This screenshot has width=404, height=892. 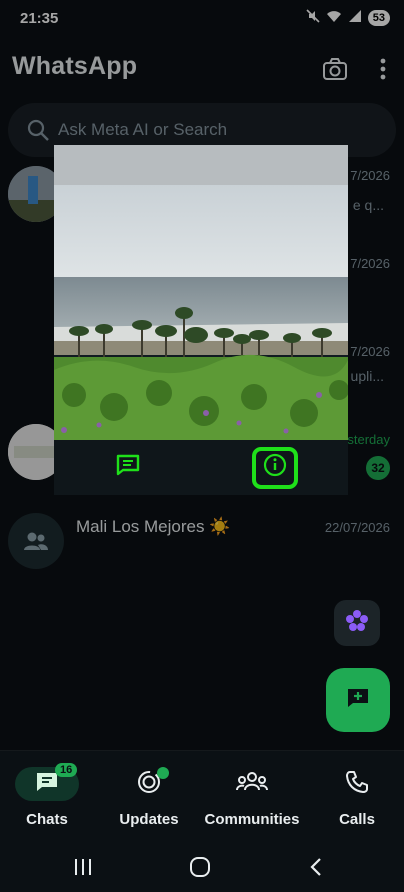 I want to click on communities-icon, so click(x=252, y=784).